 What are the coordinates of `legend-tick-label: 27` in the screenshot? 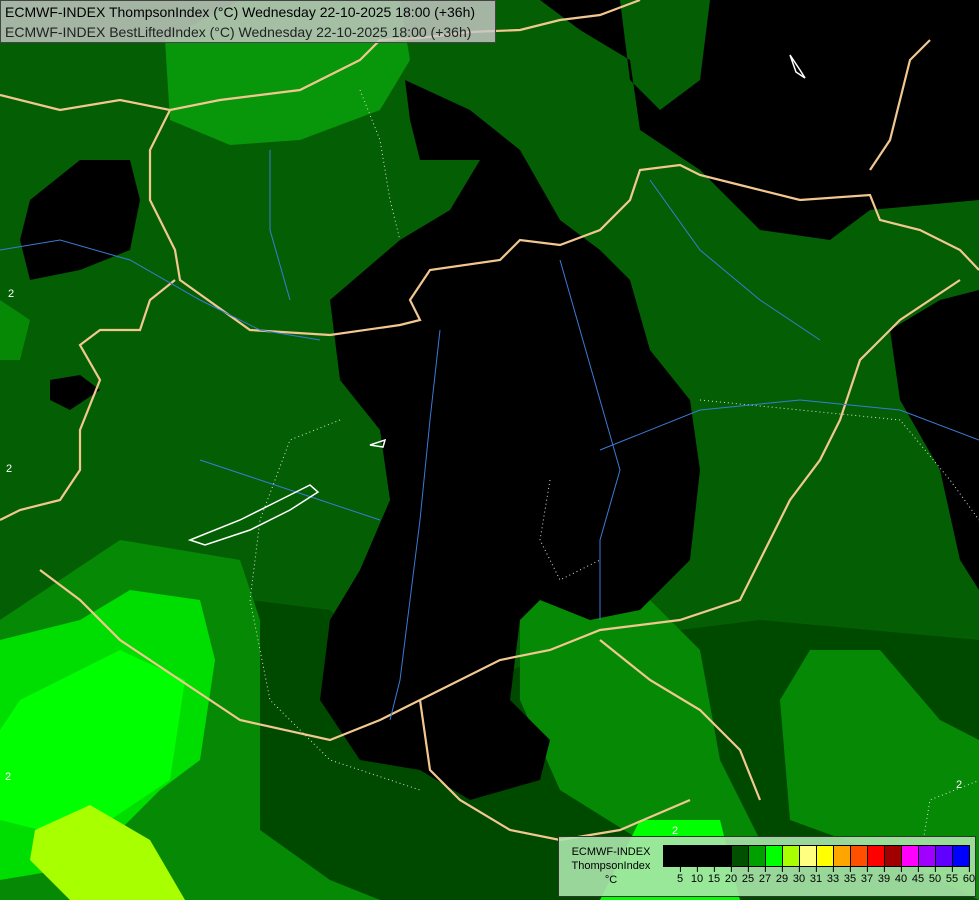 It's located at (765, 876).